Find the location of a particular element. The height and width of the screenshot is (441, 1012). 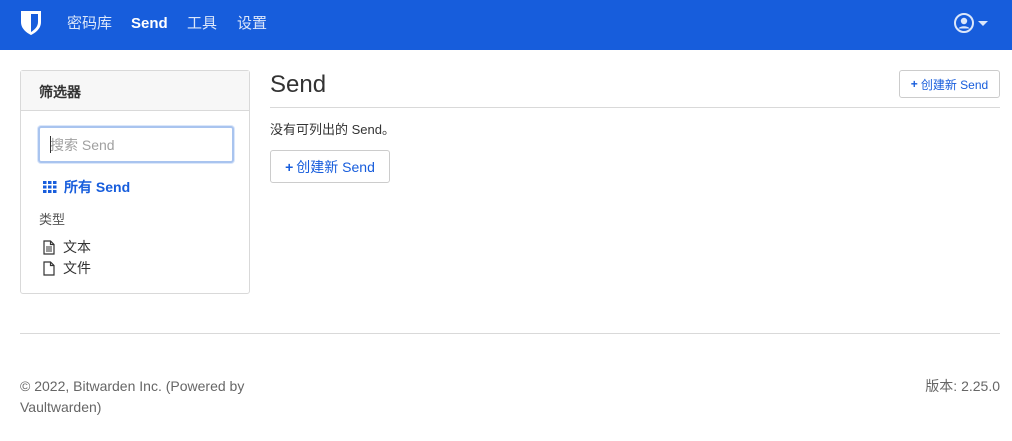

create-send-button-label: 创建新 Send is located at coordinates (335, 166).